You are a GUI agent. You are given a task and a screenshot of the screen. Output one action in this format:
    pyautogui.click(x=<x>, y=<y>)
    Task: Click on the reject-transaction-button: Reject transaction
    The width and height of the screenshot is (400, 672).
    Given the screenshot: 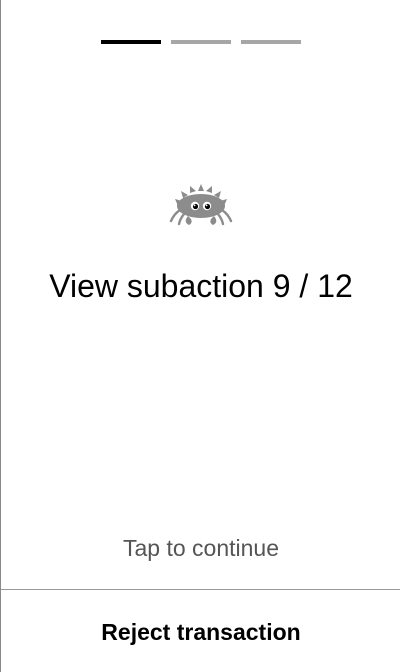 What is the action you would take?
    pyautogui.click(x=200, y=631)
    